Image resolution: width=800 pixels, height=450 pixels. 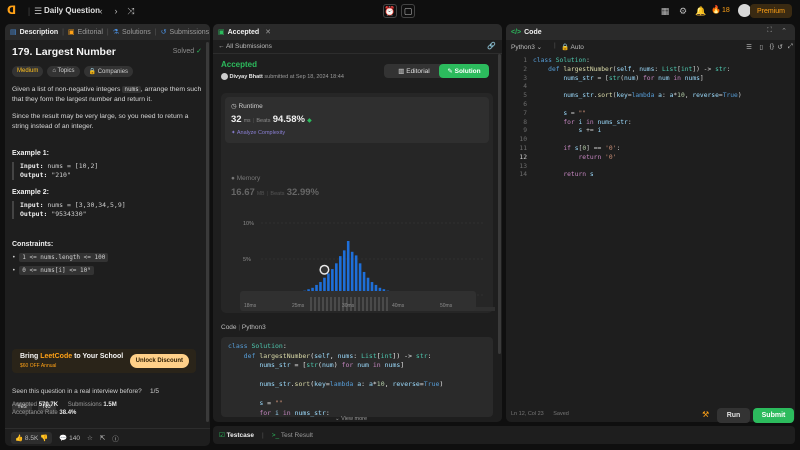 What do you see at coordinates (107, 270) in the screenshot?
I see `constraint-item: • 0 <= nums[i] <= 10⁹` at bounding box center [107, 270].